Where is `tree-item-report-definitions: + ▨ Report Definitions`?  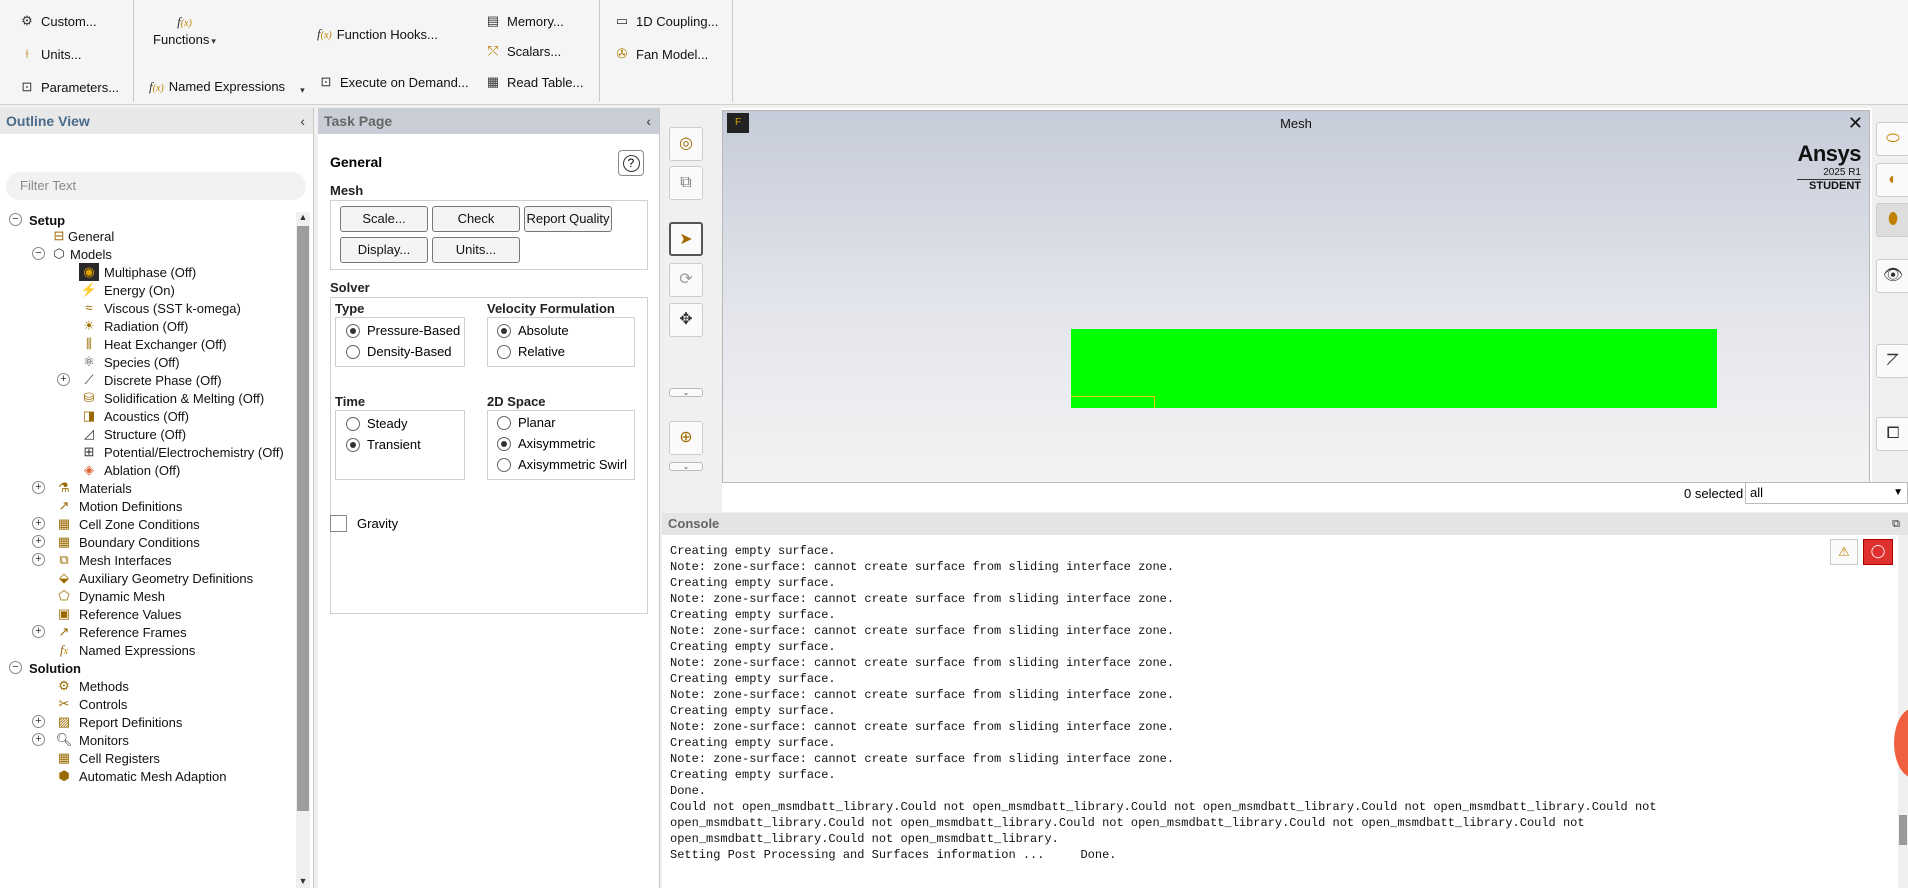
tree-item-report-definitions: + ▨ Report Definitions is located at coordinates (107, 722).